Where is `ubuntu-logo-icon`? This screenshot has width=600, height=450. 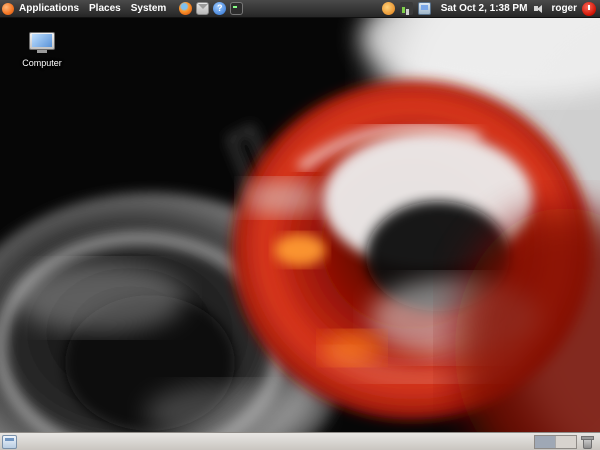 ubuntu-logo-icon is located at coordinates (8, 8).